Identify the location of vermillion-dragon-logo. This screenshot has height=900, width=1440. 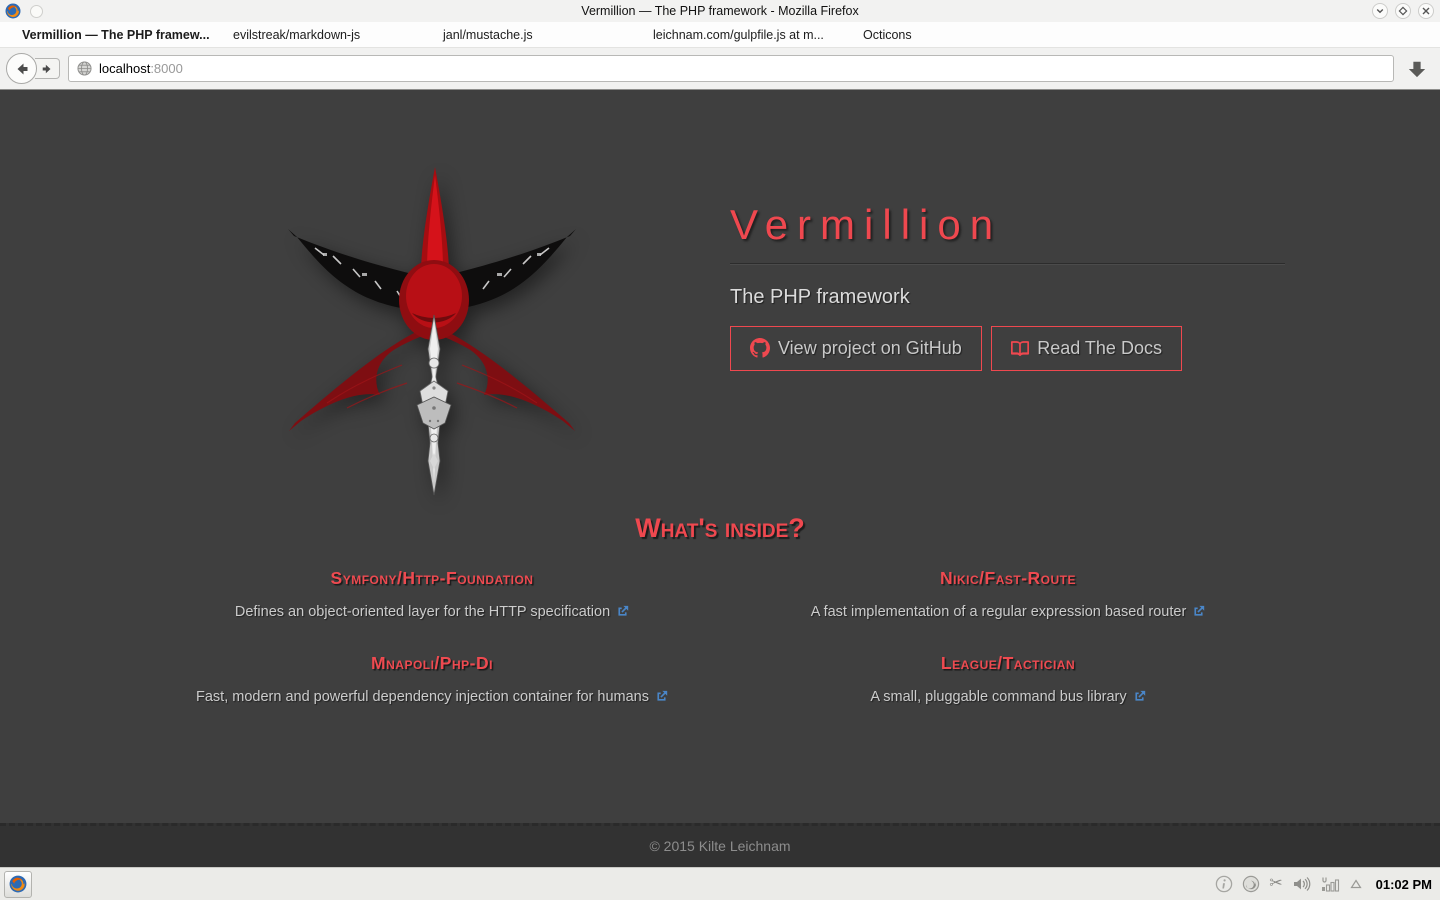
(432, 331).